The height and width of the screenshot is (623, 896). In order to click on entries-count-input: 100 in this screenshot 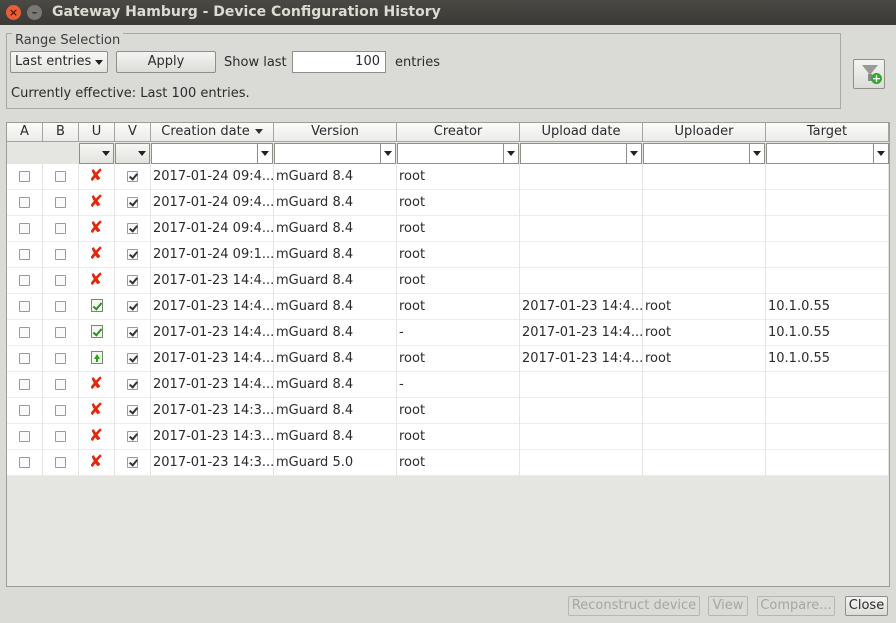, I will do `click(339, 62)`.